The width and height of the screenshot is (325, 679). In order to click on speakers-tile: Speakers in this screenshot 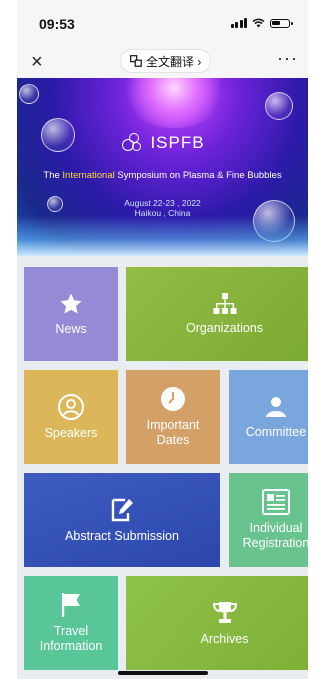, I will do `click(71, 417)`.